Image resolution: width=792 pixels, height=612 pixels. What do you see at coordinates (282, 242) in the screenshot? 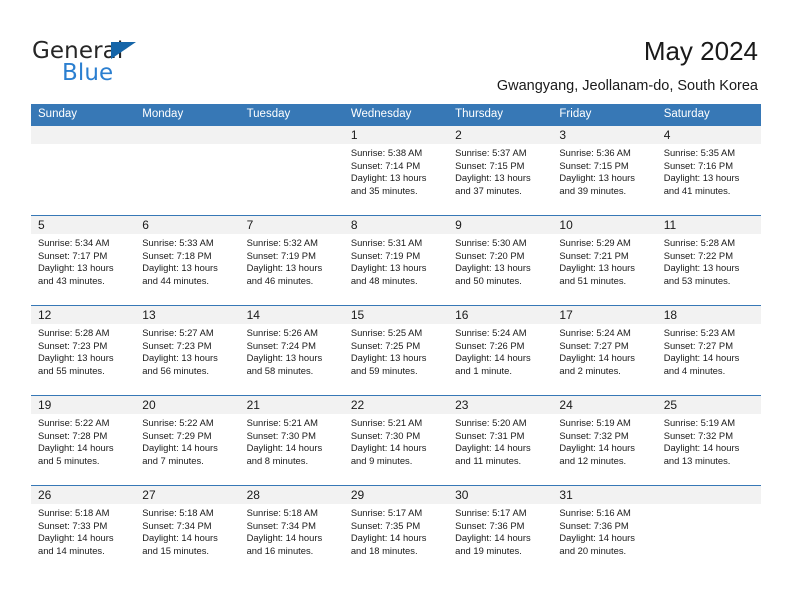
I see `sunrise-text: Sunrise: 5:32 AM` at bounding box center [282, 242].